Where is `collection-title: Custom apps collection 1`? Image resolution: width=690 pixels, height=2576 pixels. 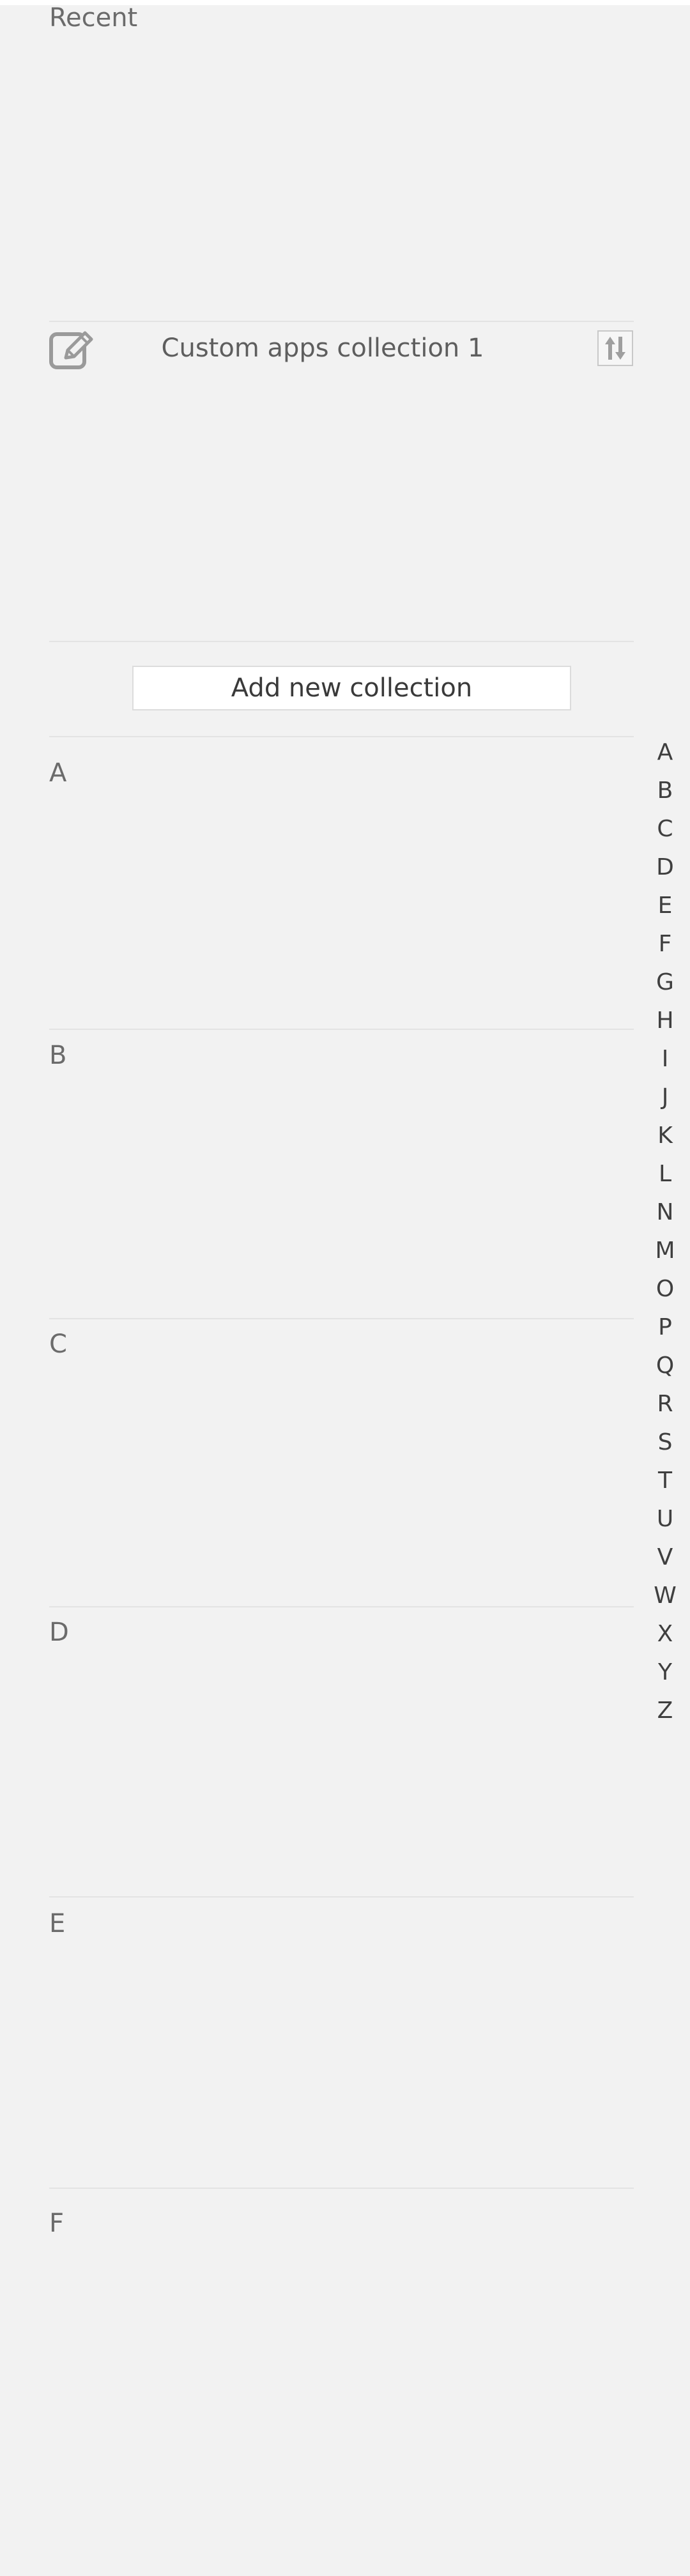
collection-title: Custom apps collection 1 is located at coordinates (322, 348).